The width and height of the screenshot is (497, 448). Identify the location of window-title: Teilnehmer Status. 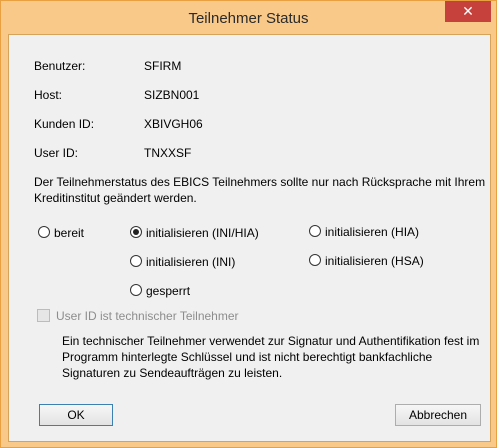
(248, 18).